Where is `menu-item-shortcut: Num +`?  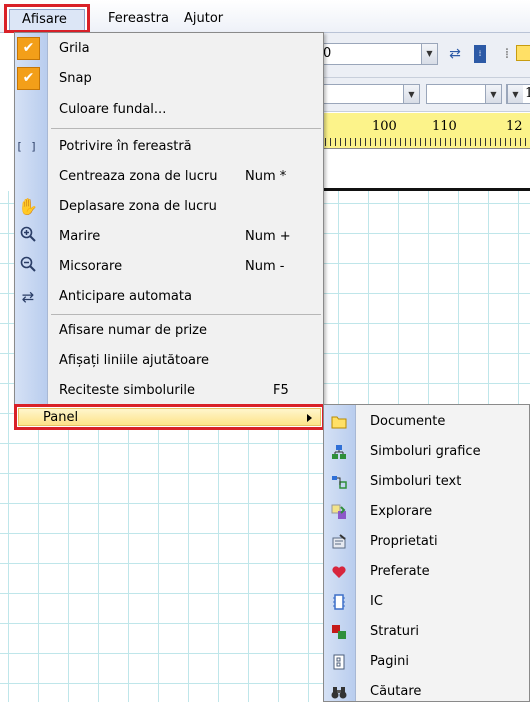
menu-item-shortcut: Num + is located at coordinates (268, 236).